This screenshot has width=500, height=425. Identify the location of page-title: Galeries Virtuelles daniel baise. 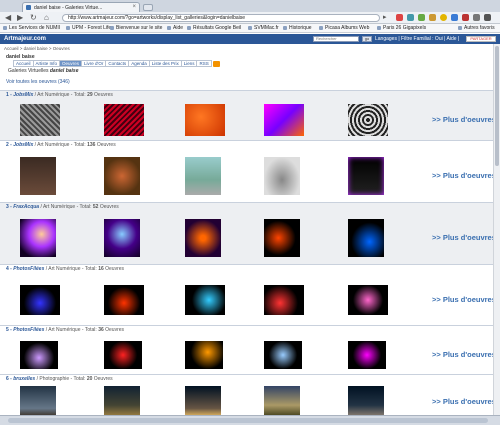
(43, 71).